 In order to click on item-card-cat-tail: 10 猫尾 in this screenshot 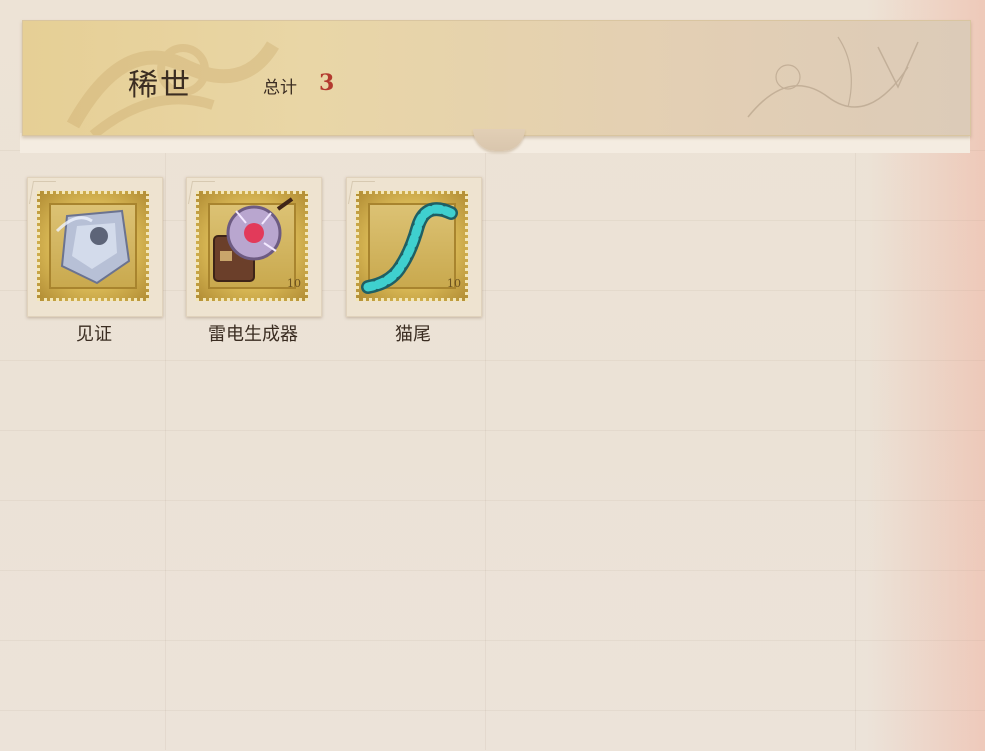, I will do `click(414, 262)`.